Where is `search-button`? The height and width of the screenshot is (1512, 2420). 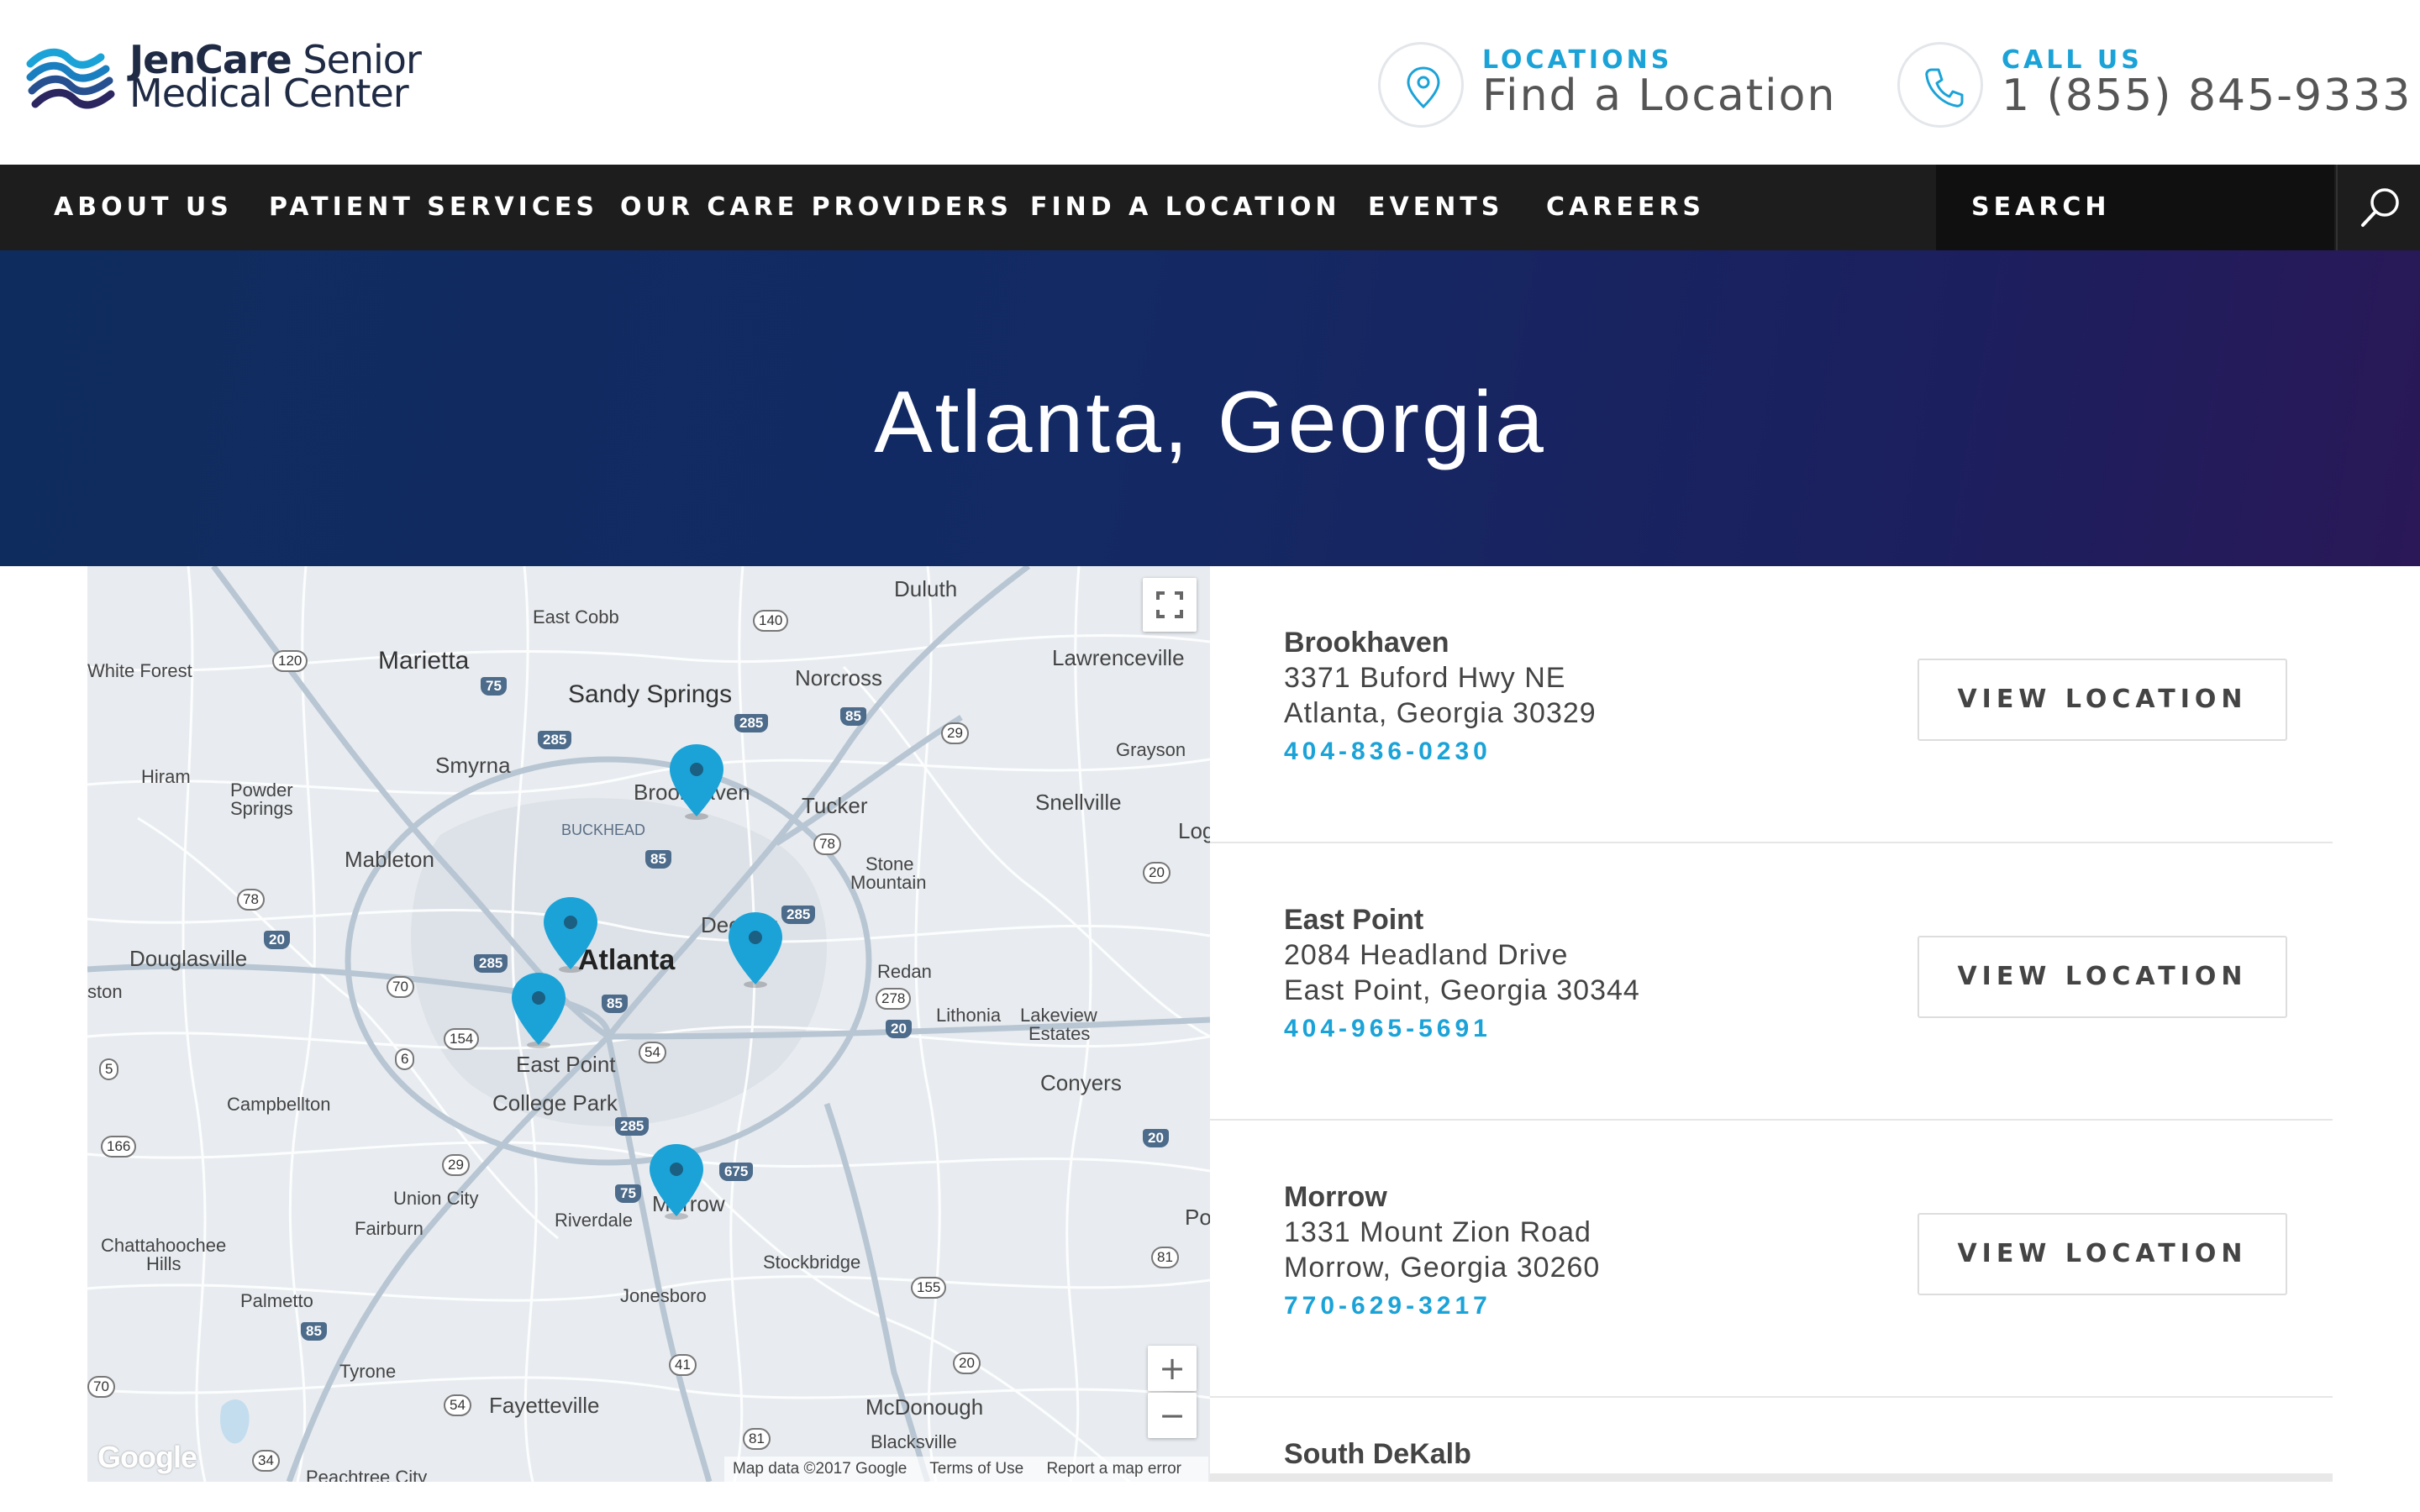 search-button is located at coordinates (2378, 207).